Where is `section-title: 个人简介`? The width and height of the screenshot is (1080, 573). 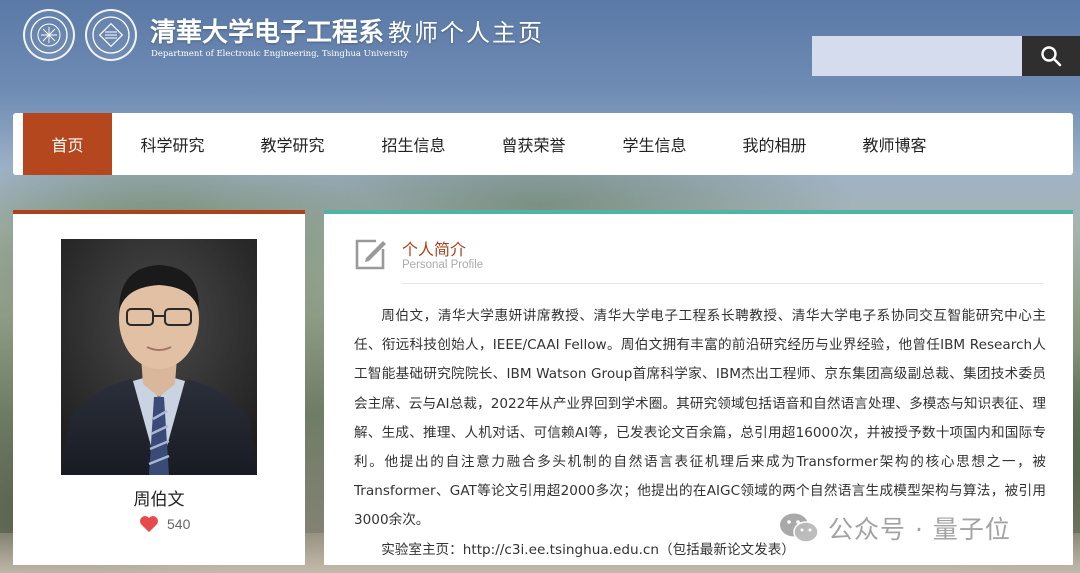
section-title: 个人简介 is located at coordinates (434, 249).